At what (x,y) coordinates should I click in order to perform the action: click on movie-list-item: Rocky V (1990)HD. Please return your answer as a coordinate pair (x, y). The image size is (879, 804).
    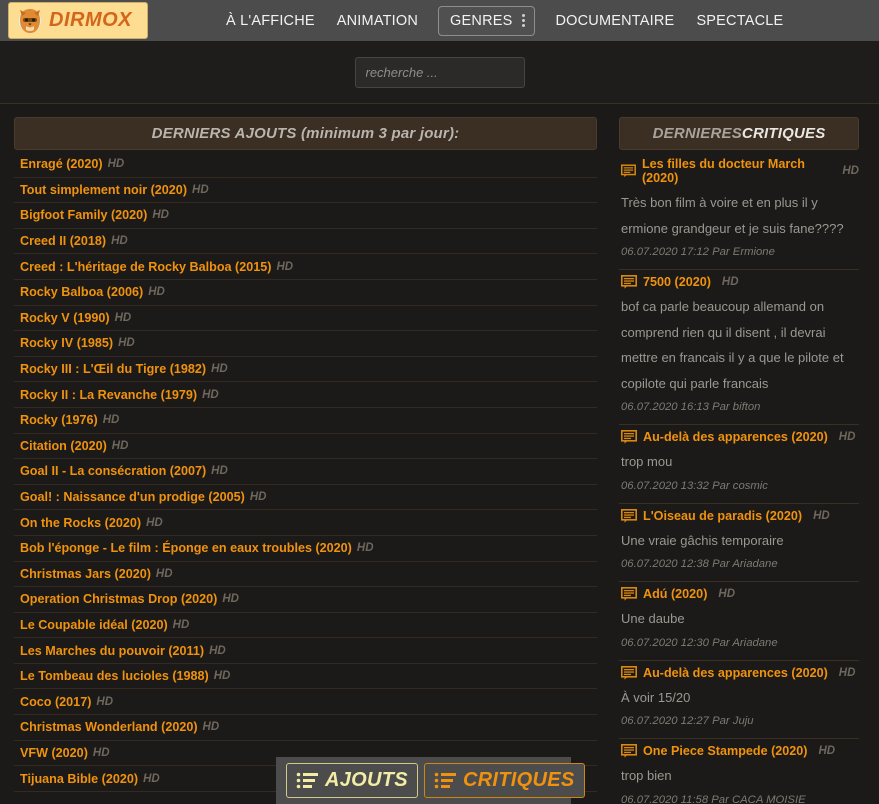
    Looking at the image, I should click on (305, 319).